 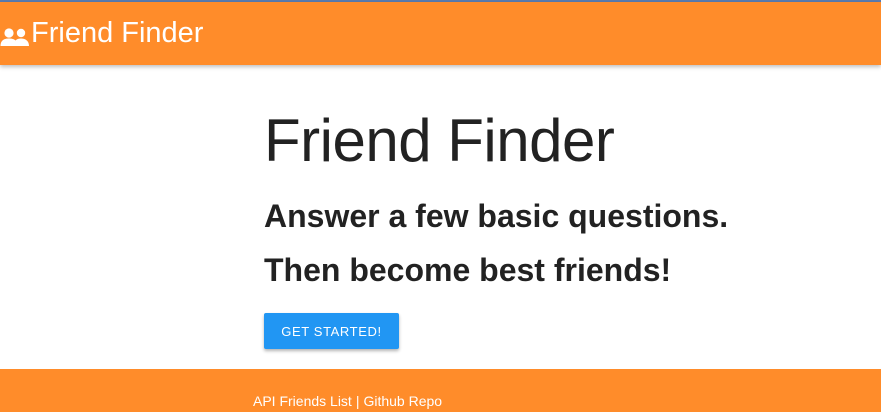 I want to click on footer-links: API Friends List | Github Repo, so click(x=347, y=401).